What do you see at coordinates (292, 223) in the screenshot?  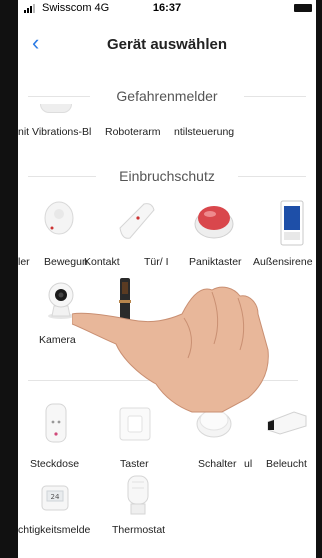 I see `outdoor-siren-icon` at bounding box center [292, 223].